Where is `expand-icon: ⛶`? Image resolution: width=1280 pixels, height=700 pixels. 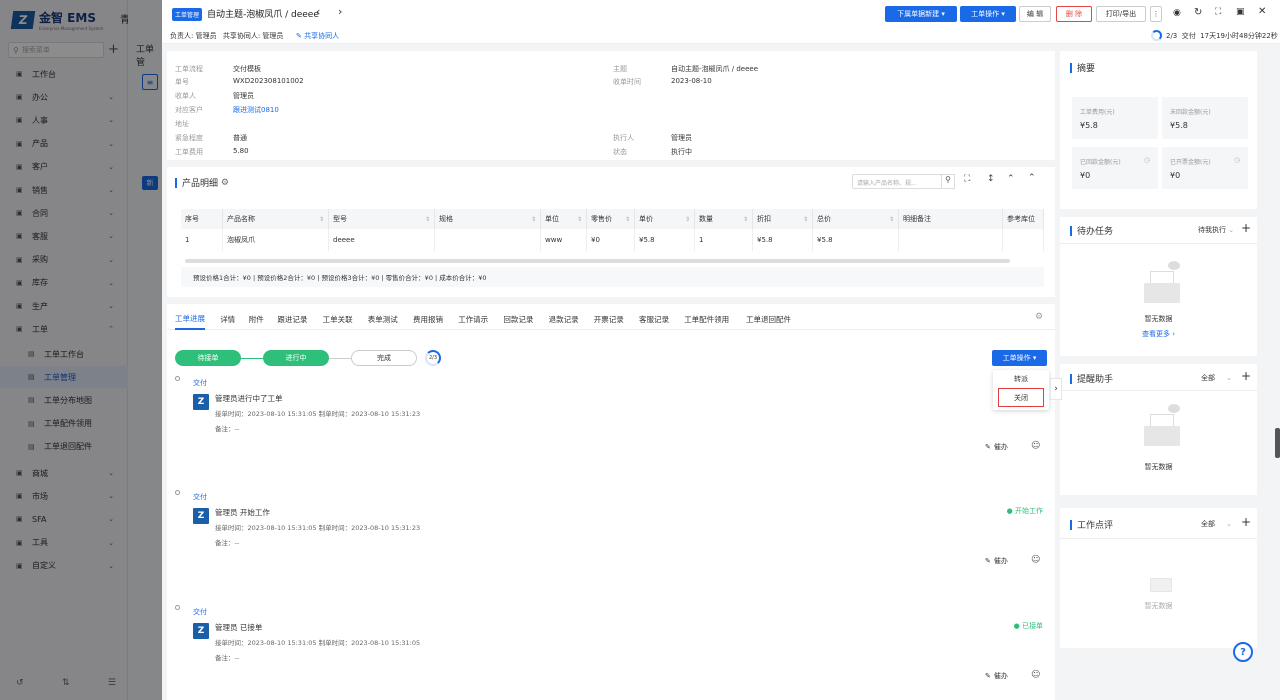
expand-icon: ⛶ is located at coordinates (967, 179).